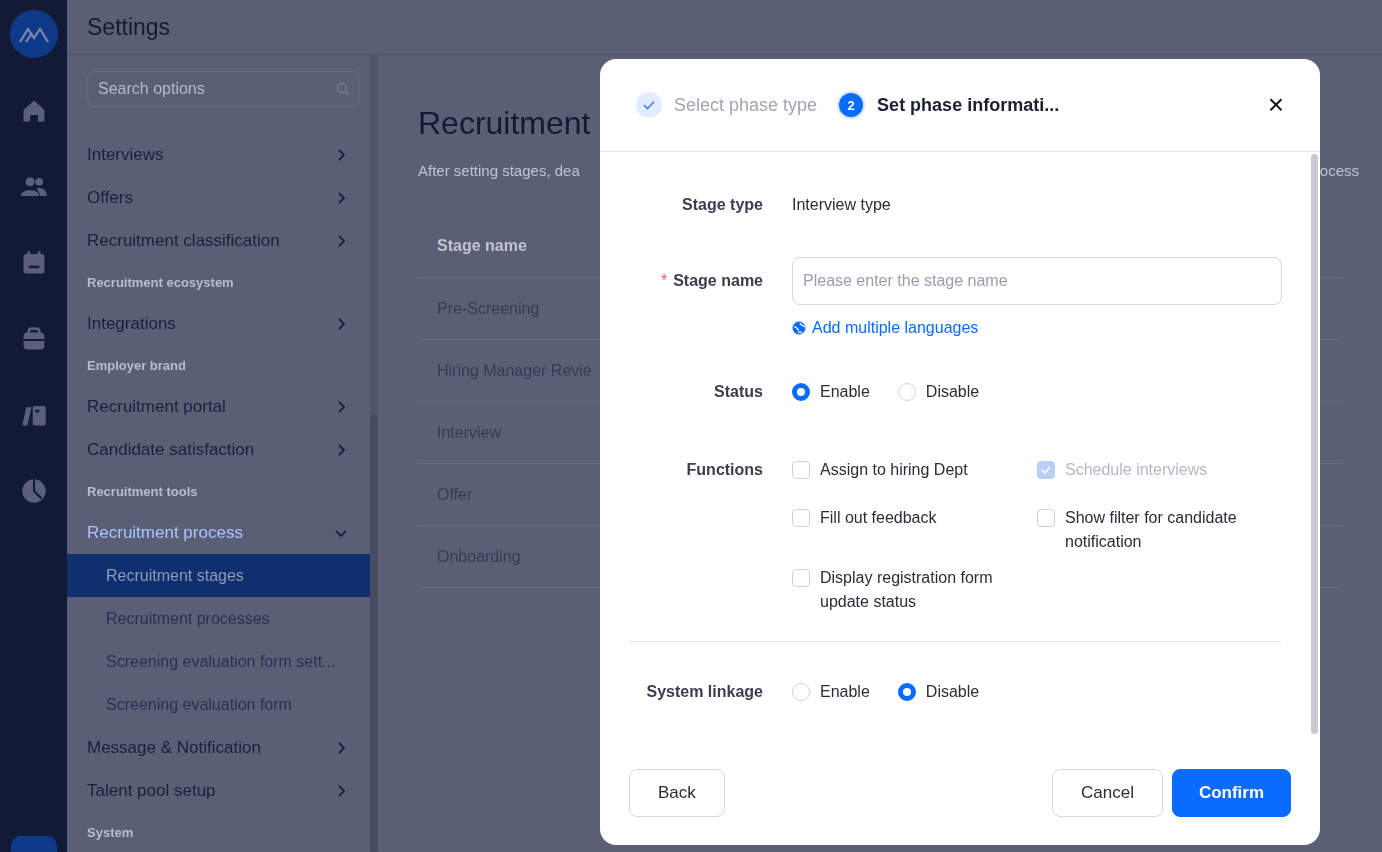  I want to click on close-button: ×, so click(1275, 105).